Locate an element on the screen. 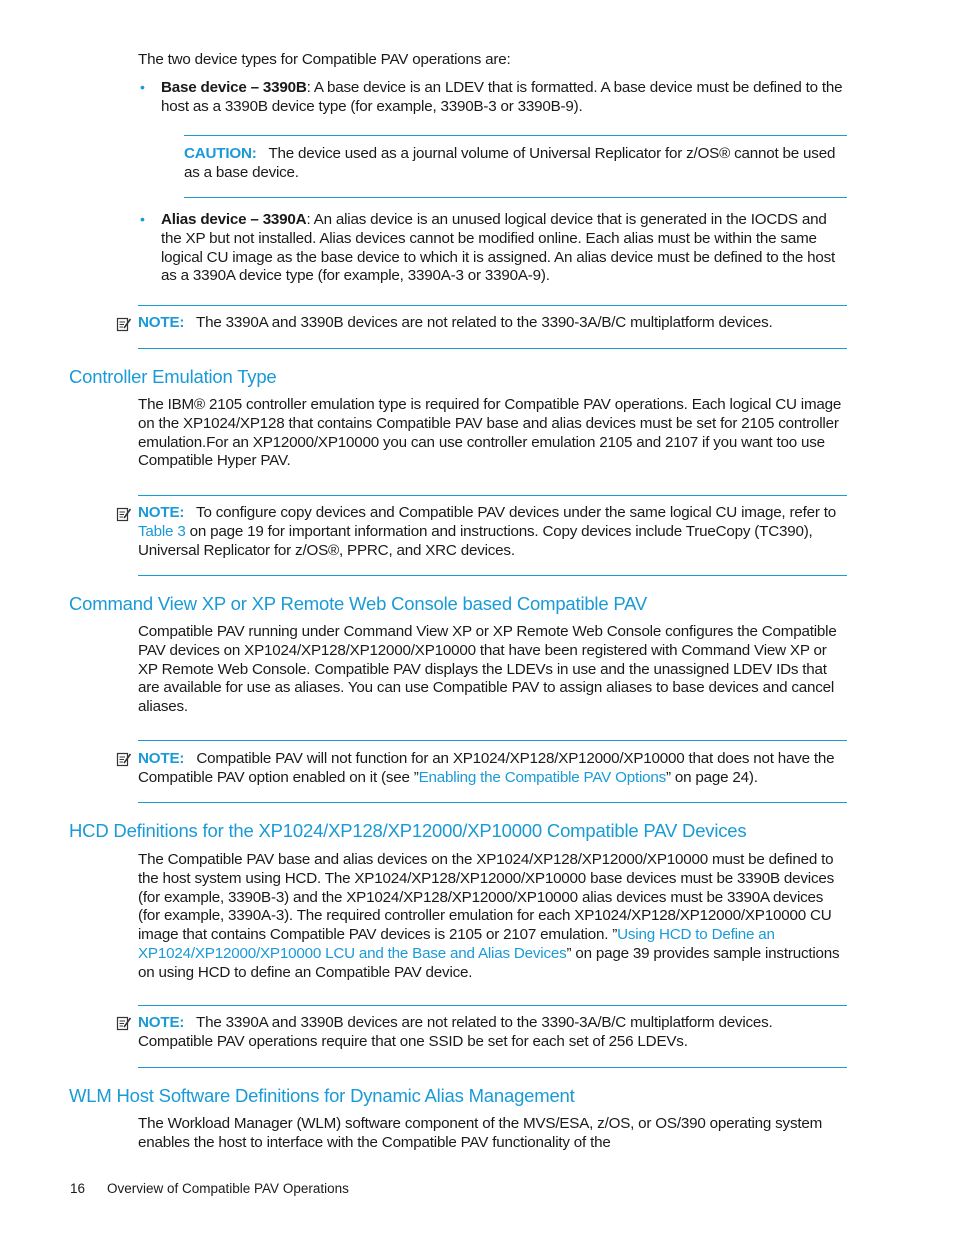 The width and height of the screenshot is (954, 1235). caution-label: CAUTION: is located at coordinates (220, 153).